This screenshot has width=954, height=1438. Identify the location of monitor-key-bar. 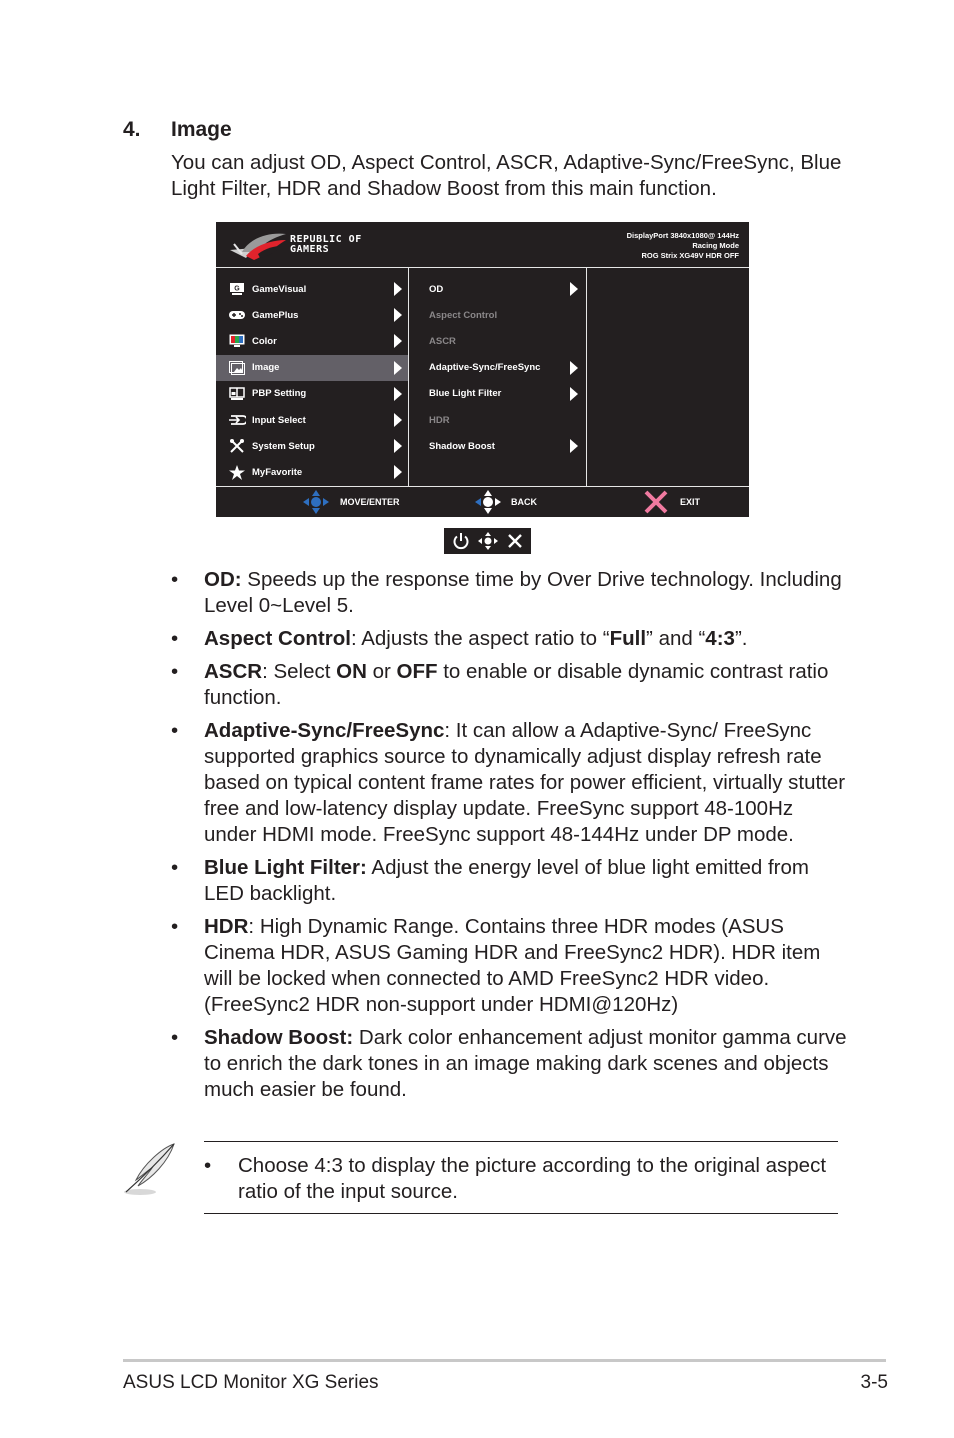
(487, 541).